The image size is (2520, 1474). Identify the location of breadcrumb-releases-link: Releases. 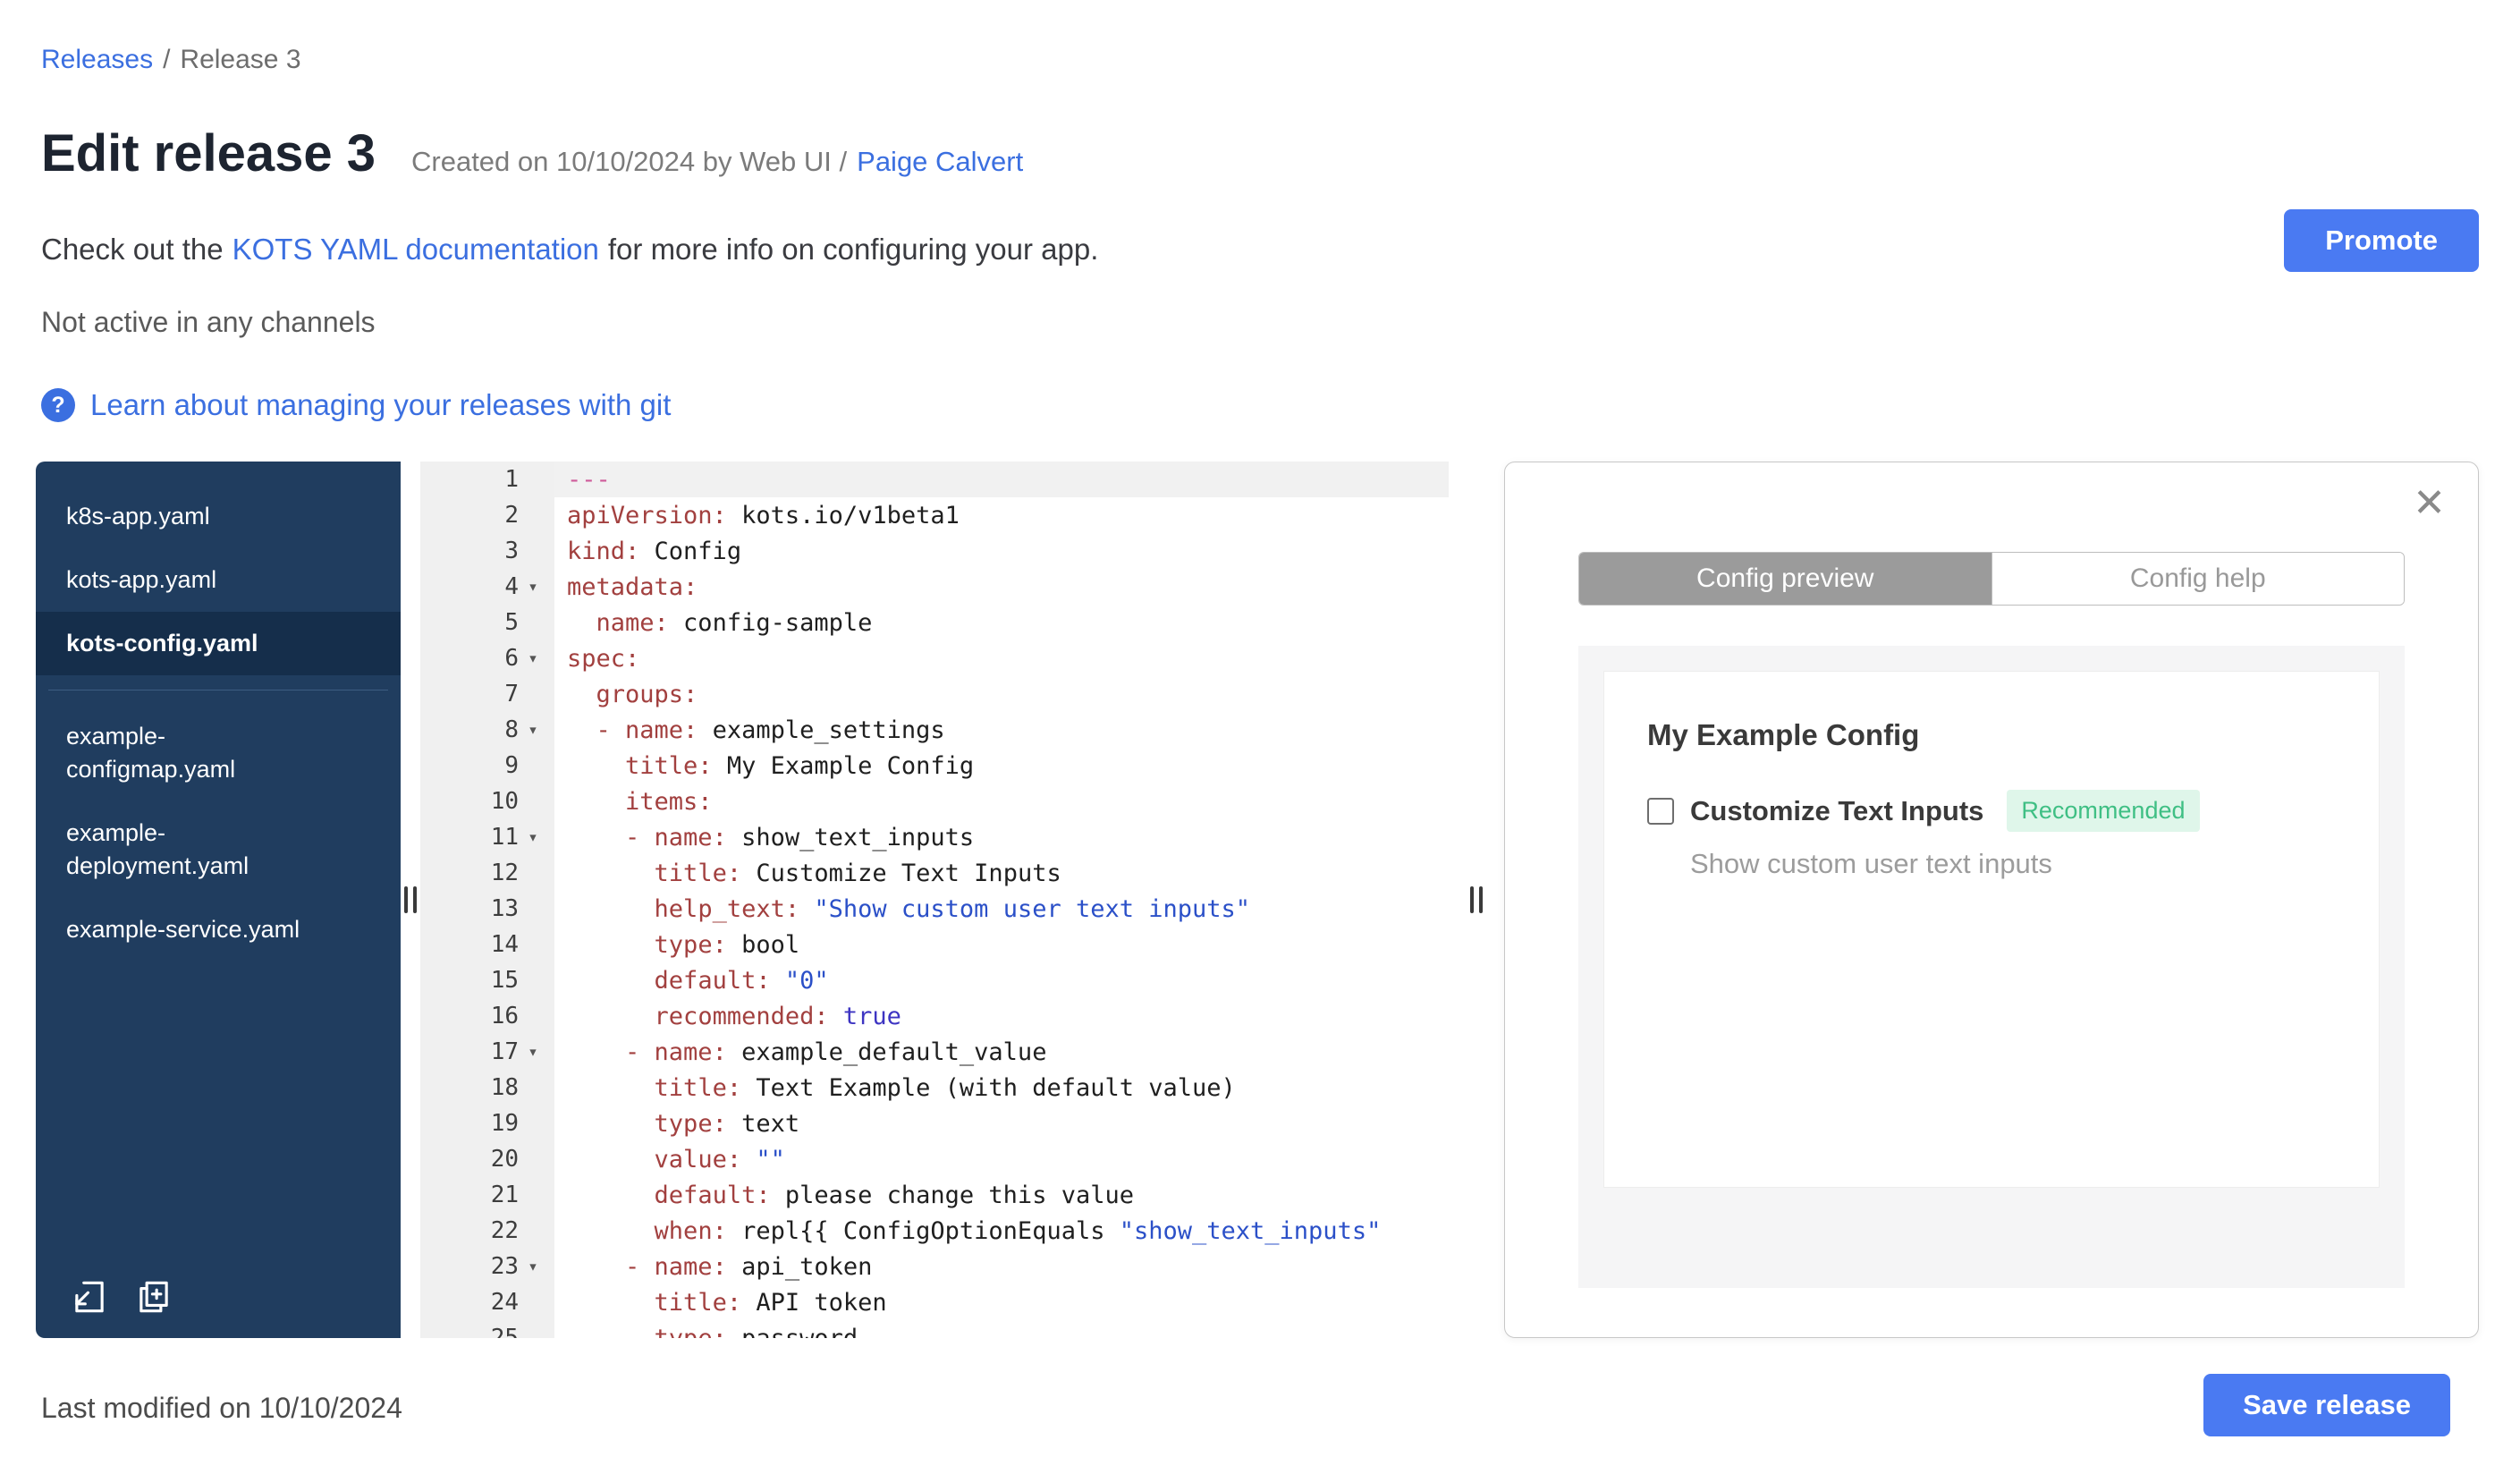
(97, 60).